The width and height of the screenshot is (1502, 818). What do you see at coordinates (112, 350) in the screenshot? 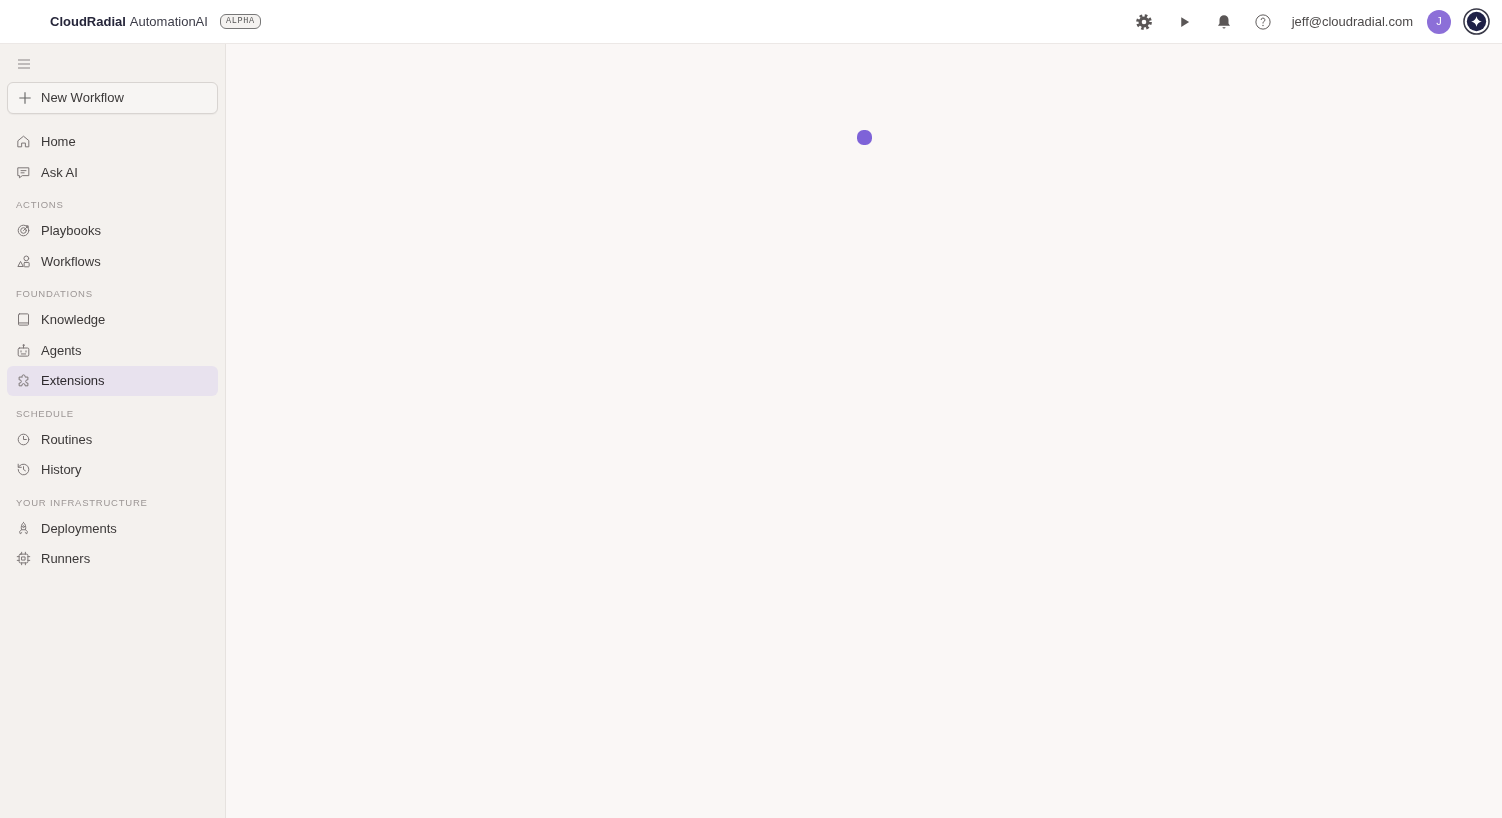
I see `sidebar-item: Agents` at bounding box center [112, 350].